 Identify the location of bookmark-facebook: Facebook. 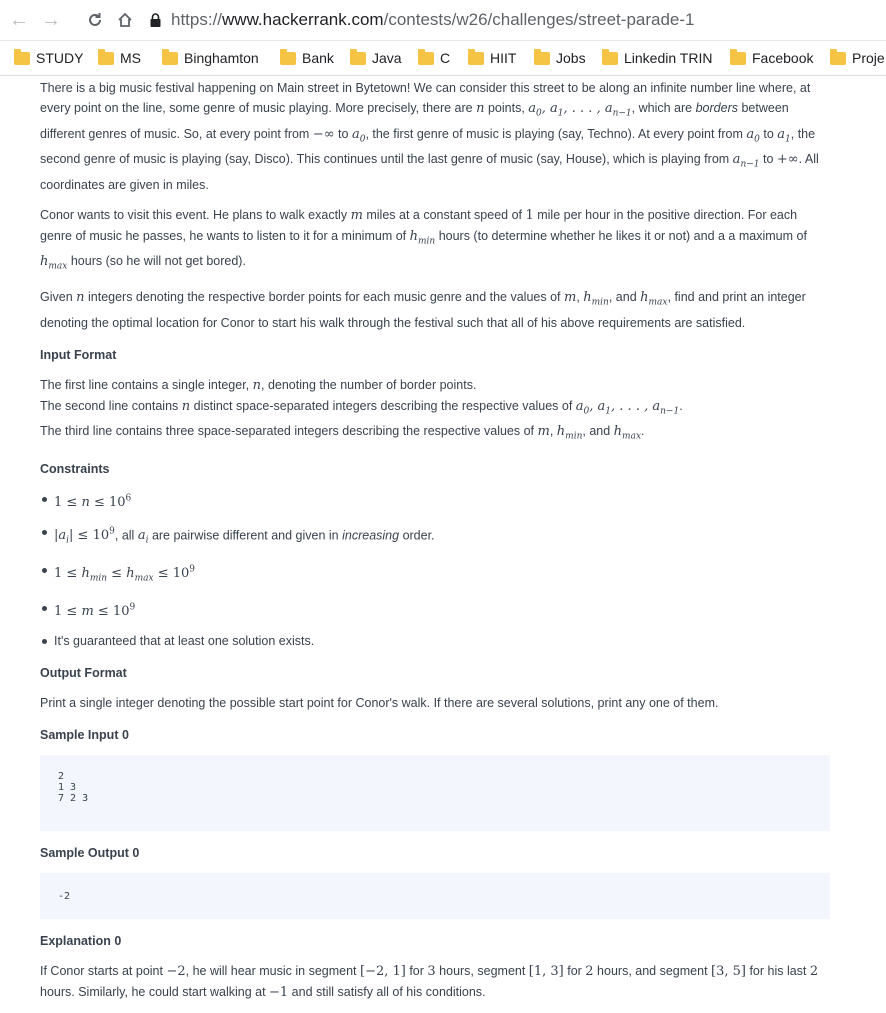
(772, 57).